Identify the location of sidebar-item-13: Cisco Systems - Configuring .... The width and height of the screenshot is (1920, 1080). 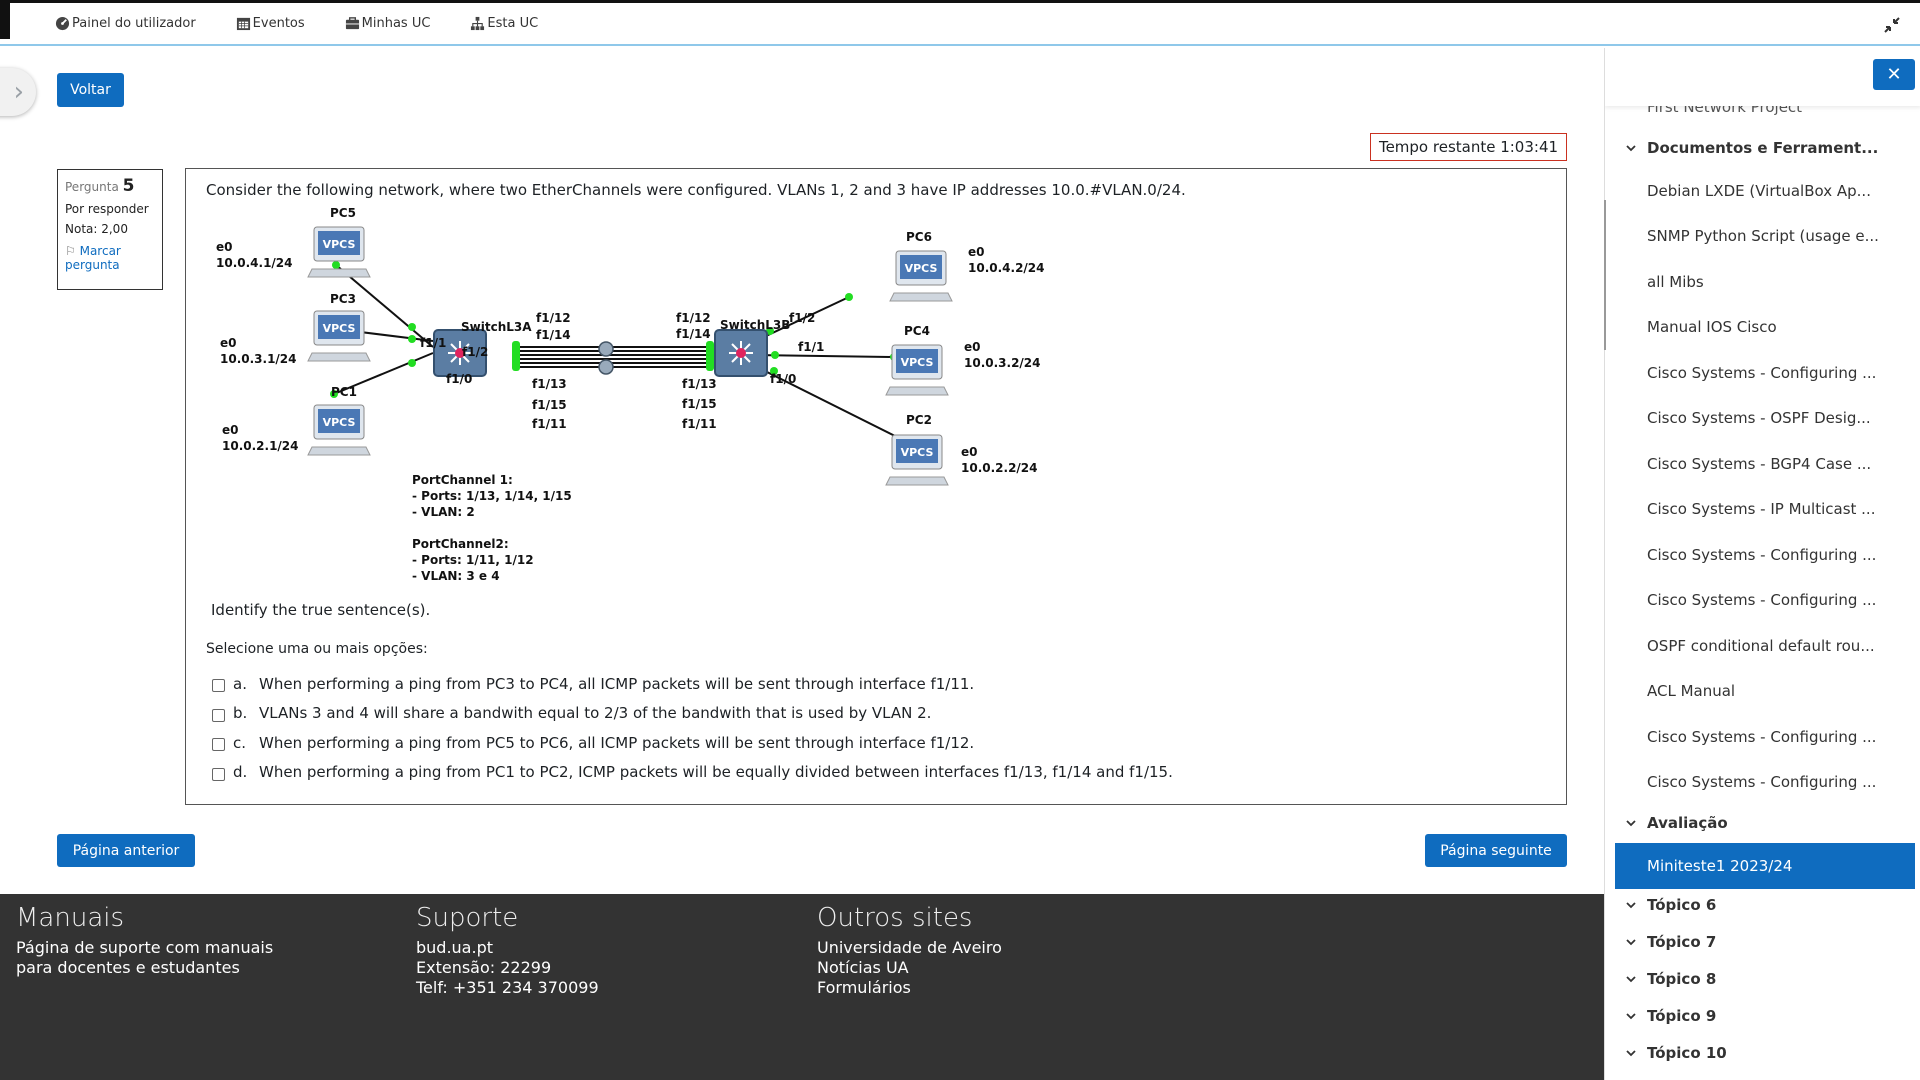
(1761, 782).